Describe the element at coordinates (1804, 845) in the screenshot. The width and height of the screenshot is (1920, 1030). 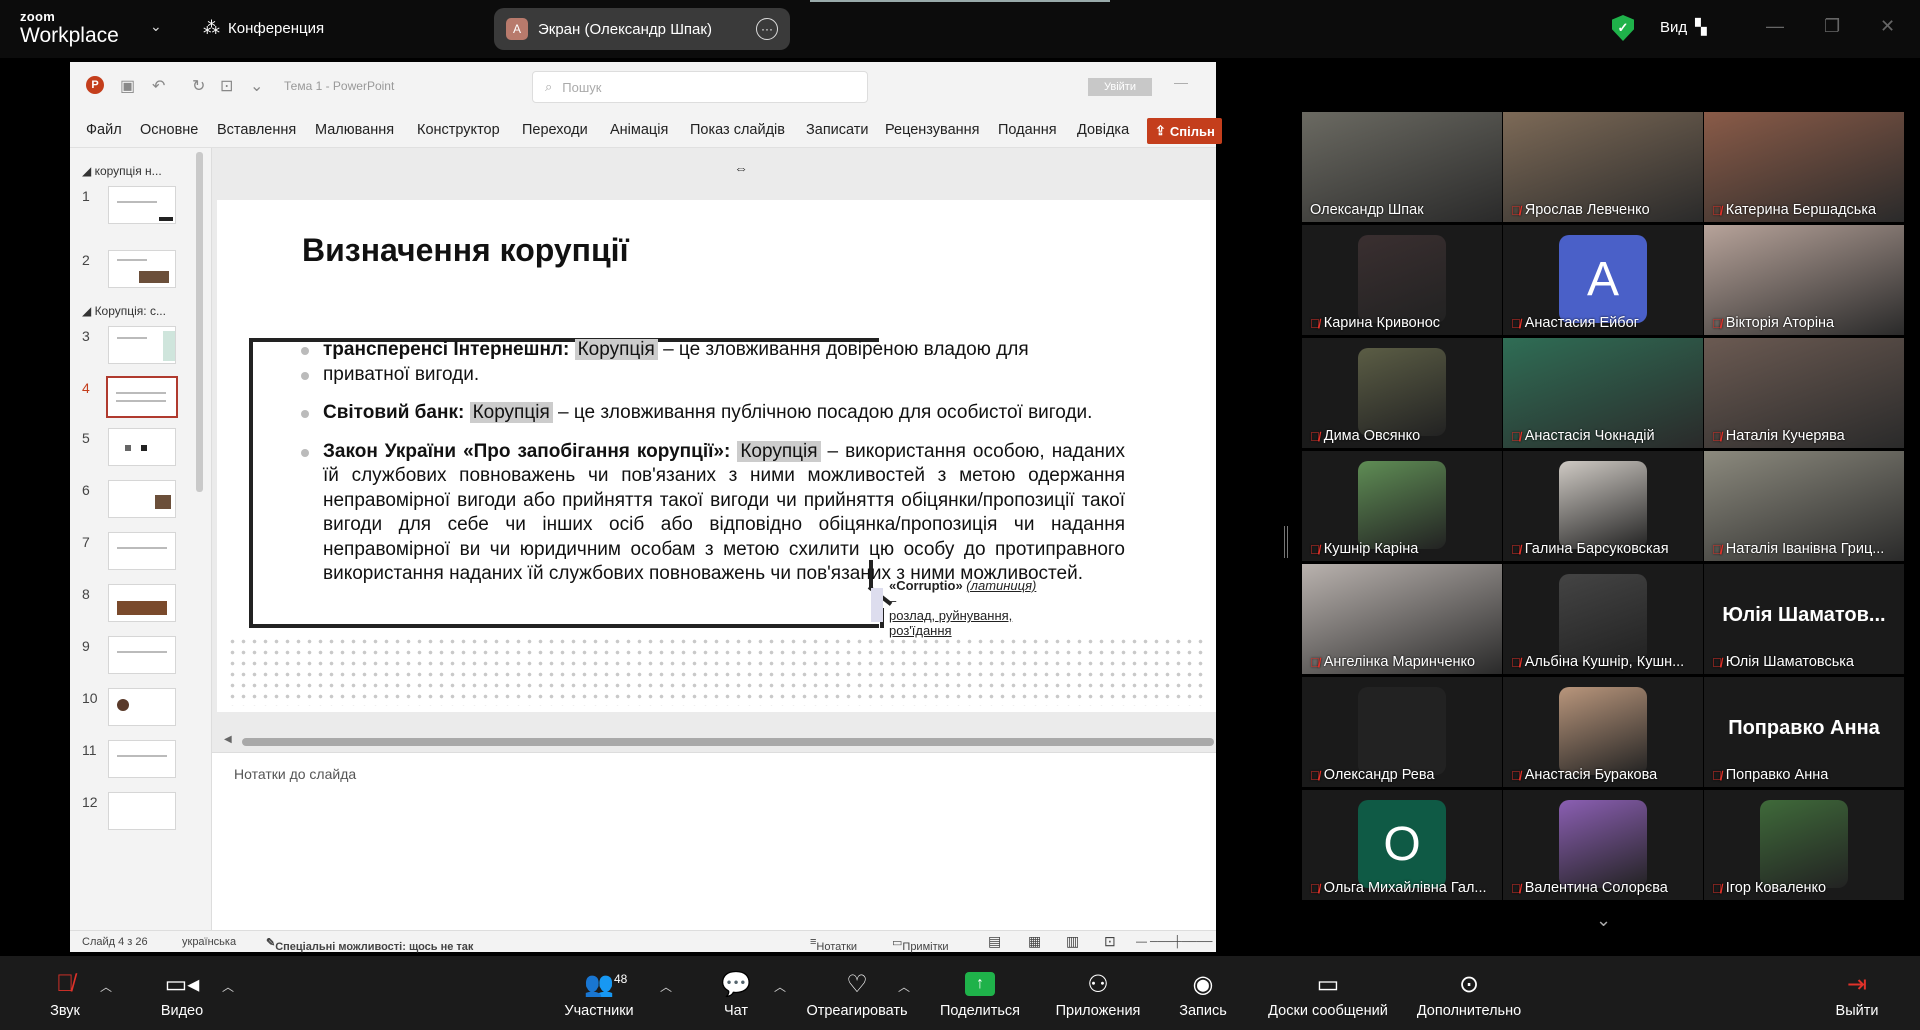
I see `participant-tile: 🎙̸ Ігор Коваленко` at that location.